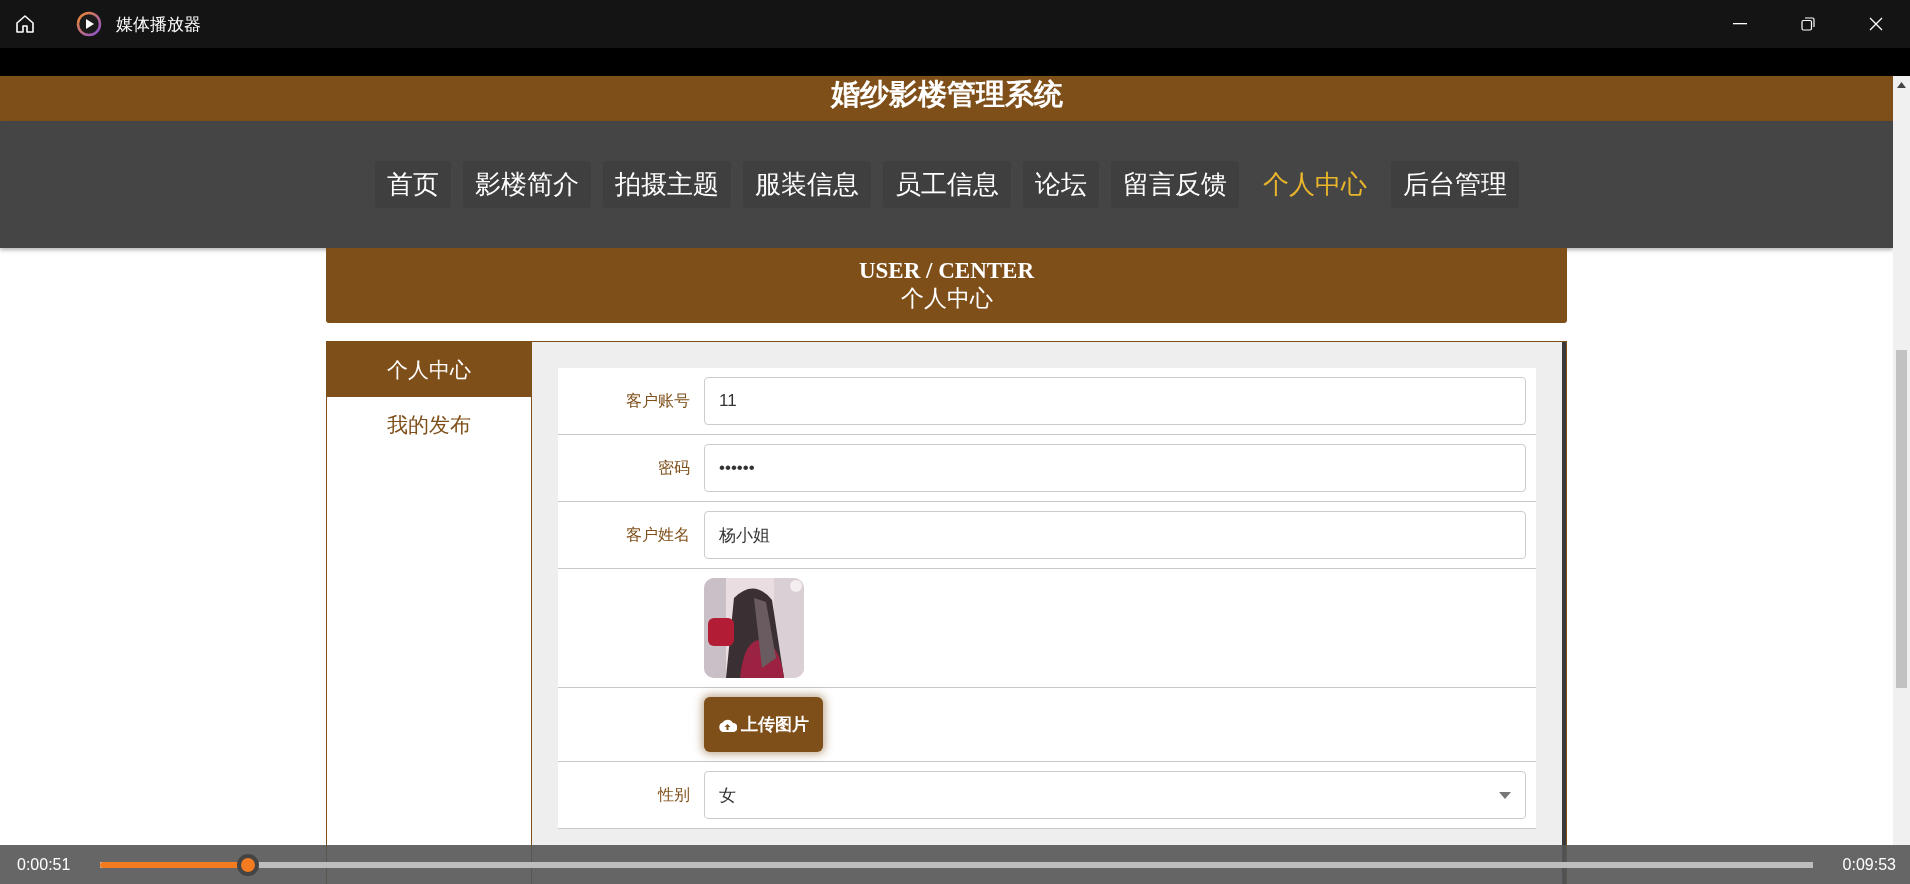 Image resolution: width=1910 pixels, height=884 pixels. What do you see at coordinates (526, 184) in the screenshot?
I see `nav-link: 影楼简介` at bounding box center [526, 184].